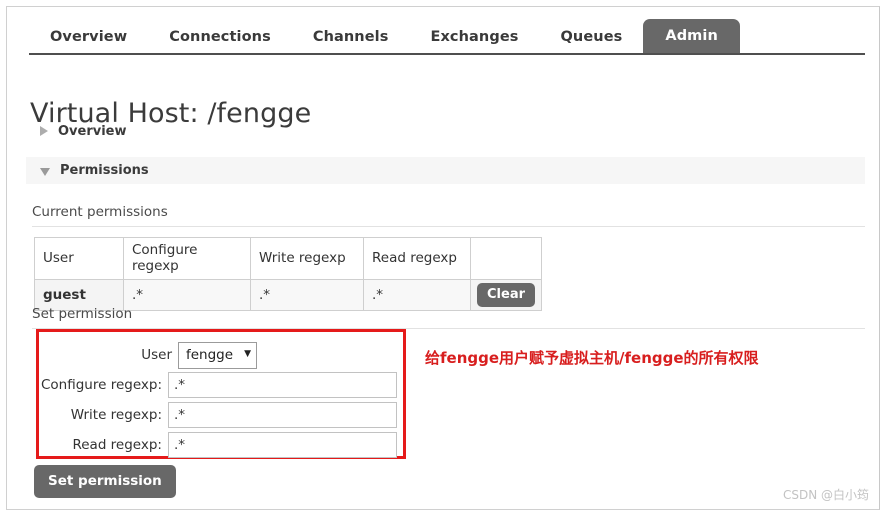 This screenshot has height=517, width=887. What do you see at coordinates (247, 354) in the screenshot?
I see `chevron-down-icon: ▼` at bounding box center [247, 354].